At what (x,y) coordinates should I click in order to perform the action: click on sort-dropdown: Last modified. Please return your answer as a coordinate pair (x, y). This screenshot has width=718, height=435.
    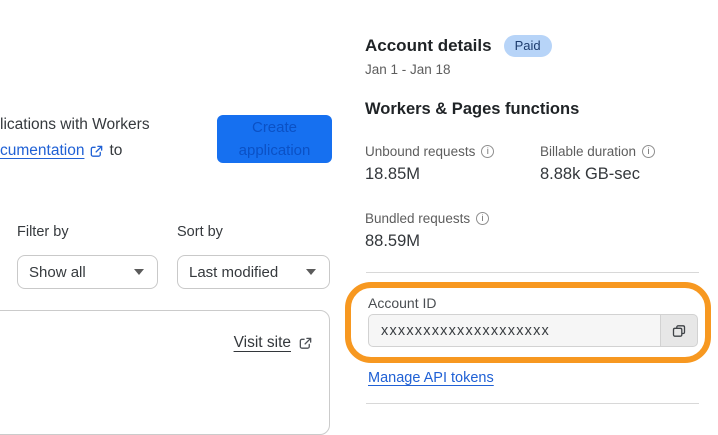
    Looking at the image, I should click on (253, 272).